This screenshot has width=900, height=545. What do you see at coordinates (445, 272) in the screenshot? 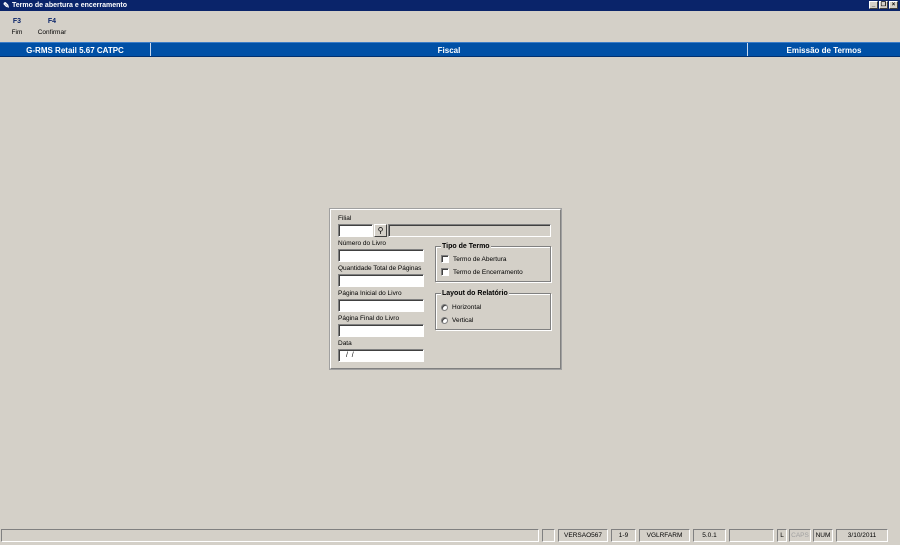
I see `termo-encerramento-checkbox` at bounding box center [445, 272].